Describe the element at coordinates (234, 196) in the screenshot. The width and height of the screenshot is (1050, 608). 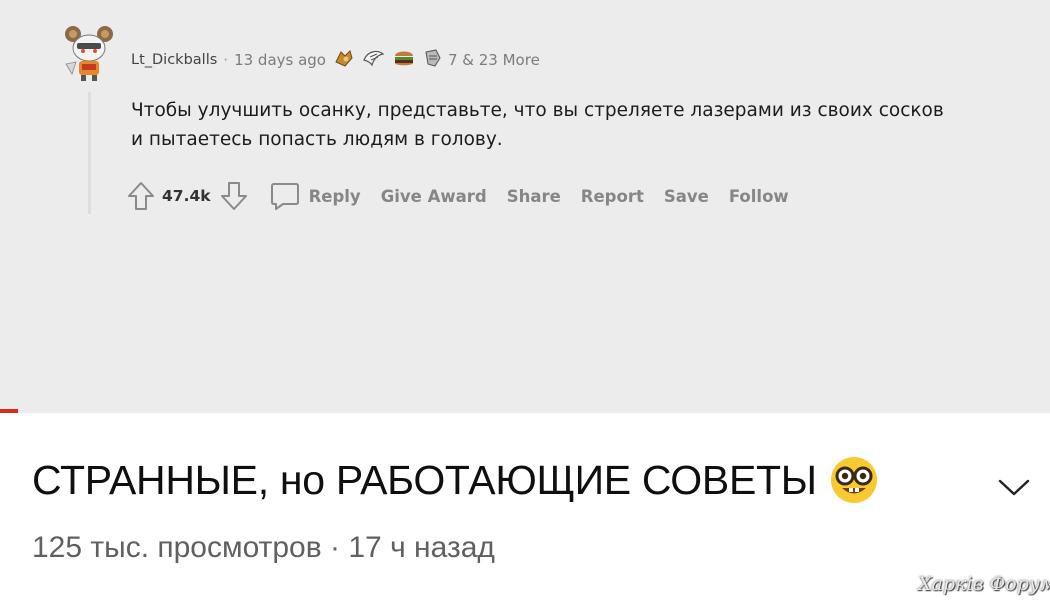
I see `downvote-icon` at that location.